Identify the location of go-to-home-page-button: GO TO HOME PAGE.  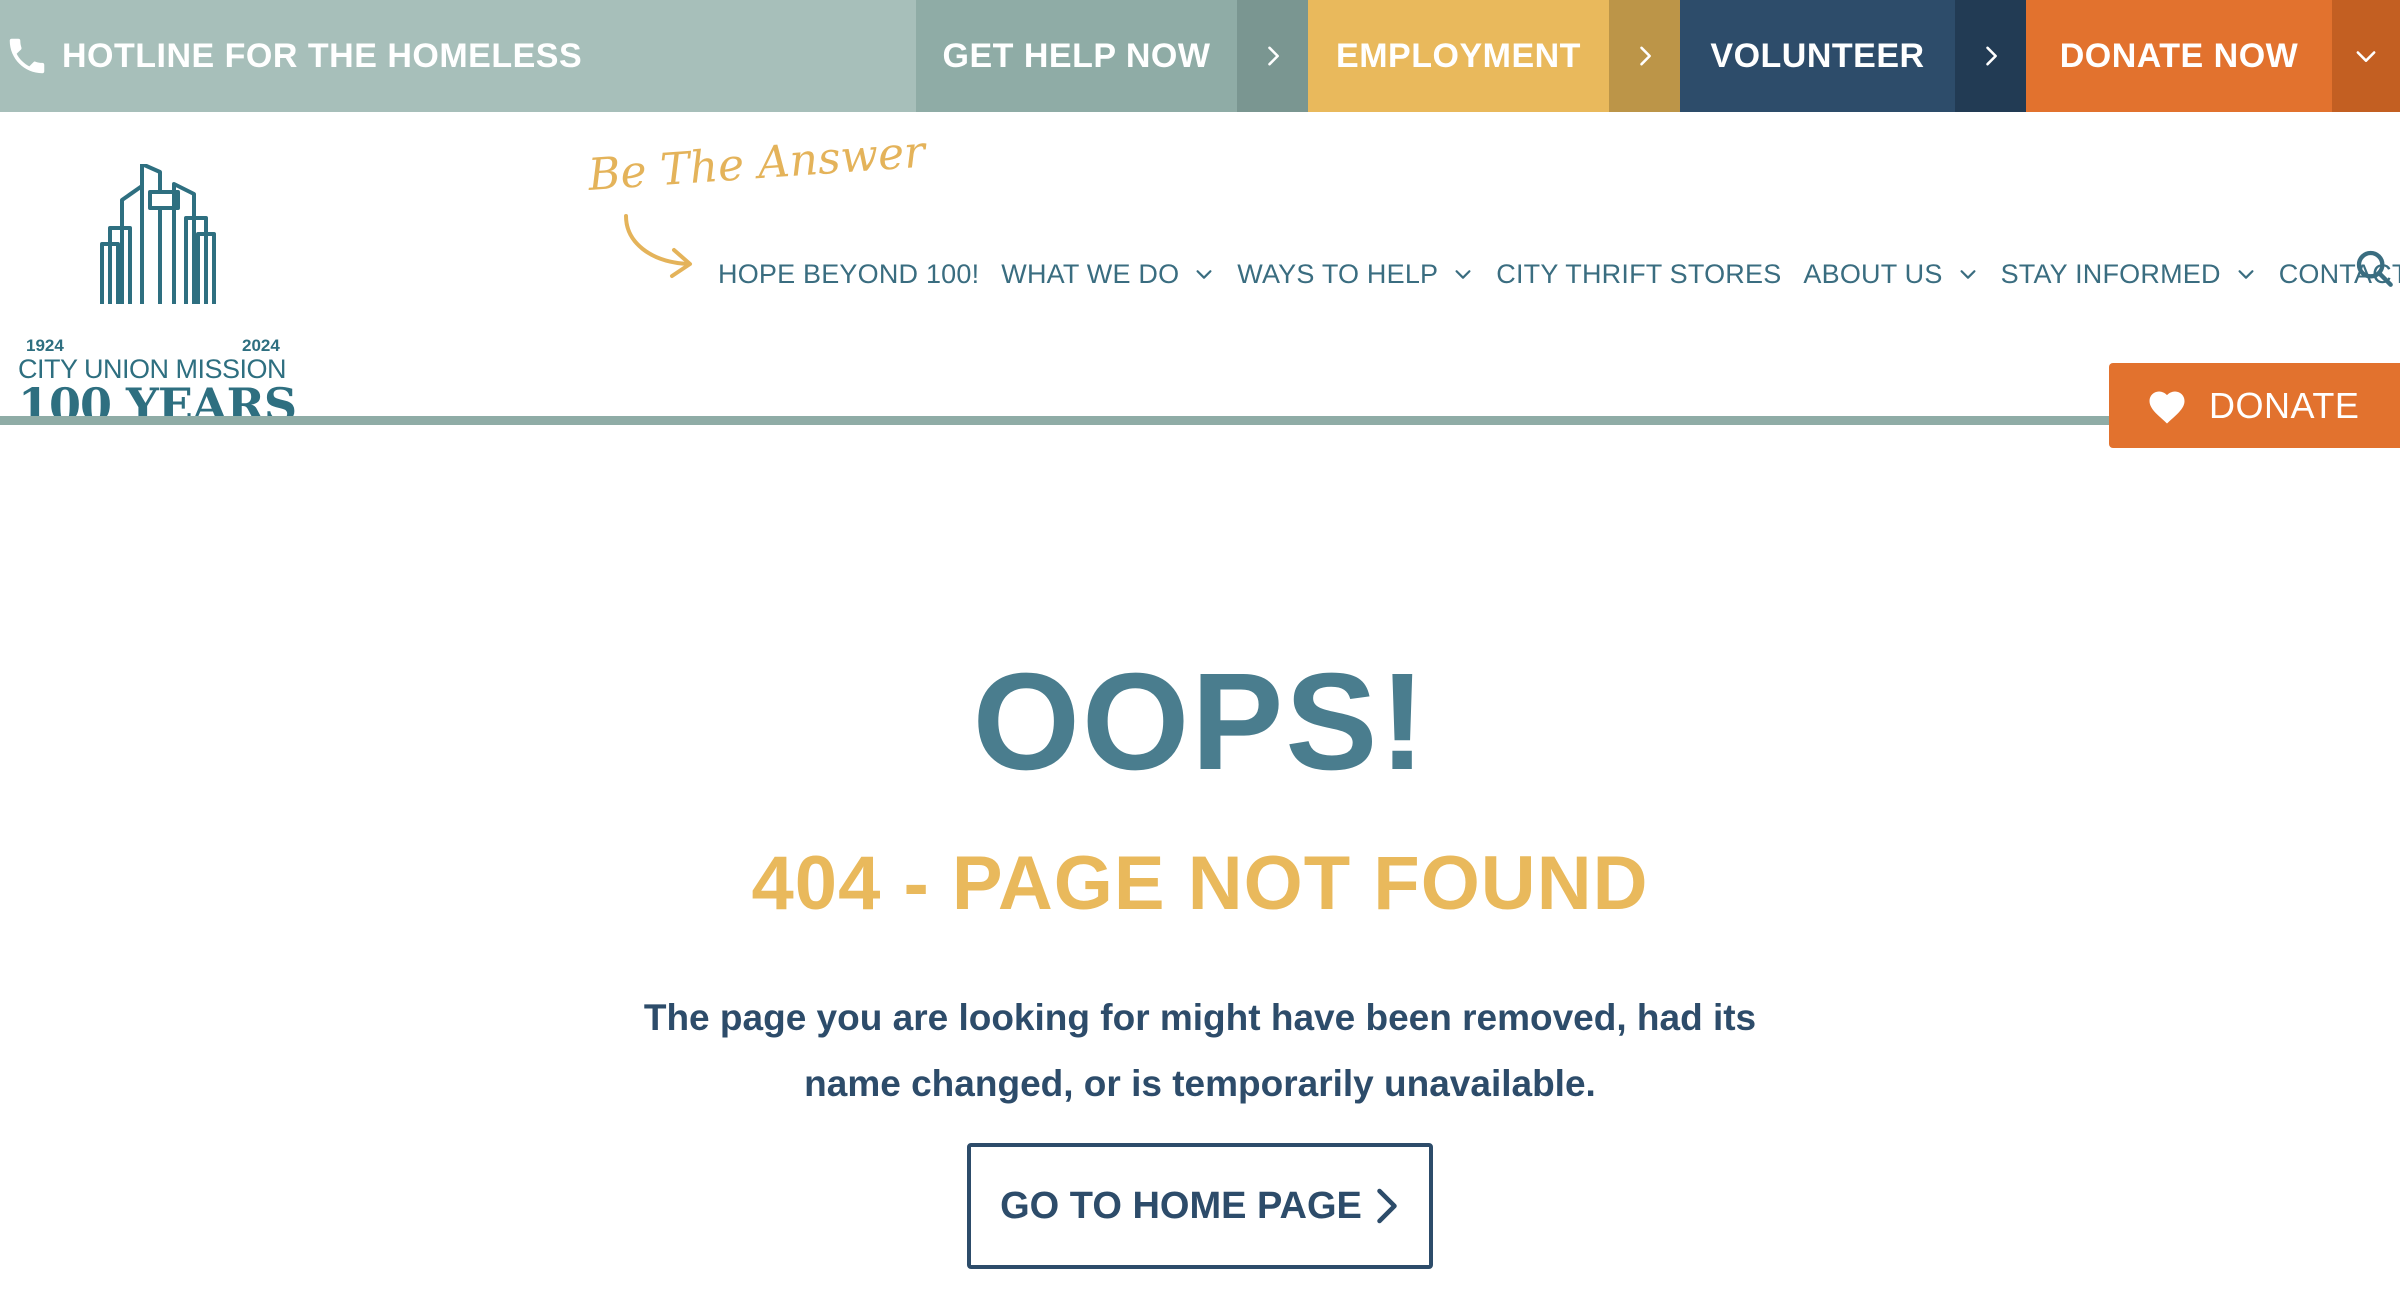
(1200, 1206).